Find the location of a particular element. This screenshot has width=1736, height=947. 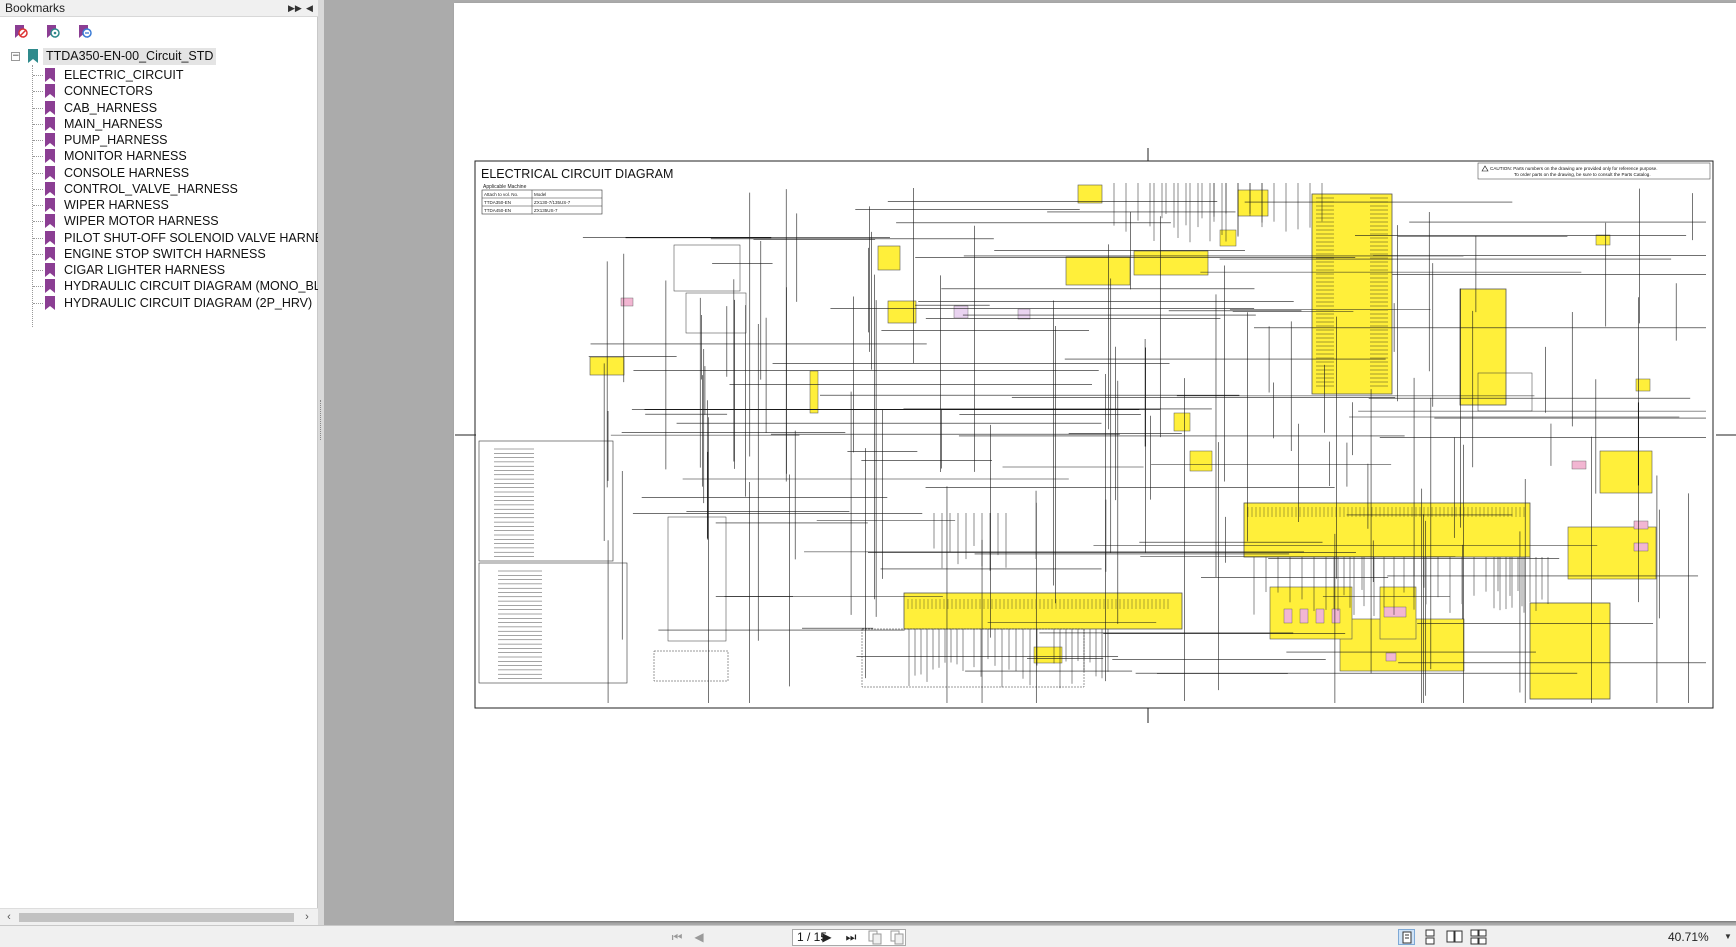

first-page-icon: ⏮ is located at coordinates (677, 937).